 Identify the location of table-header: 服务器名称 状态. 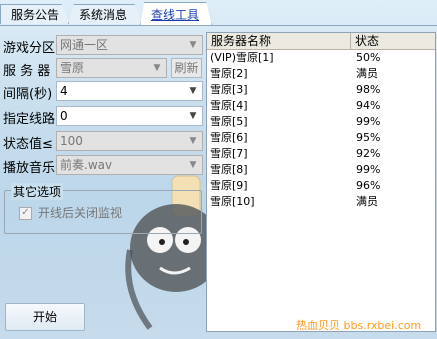
(321, 41).